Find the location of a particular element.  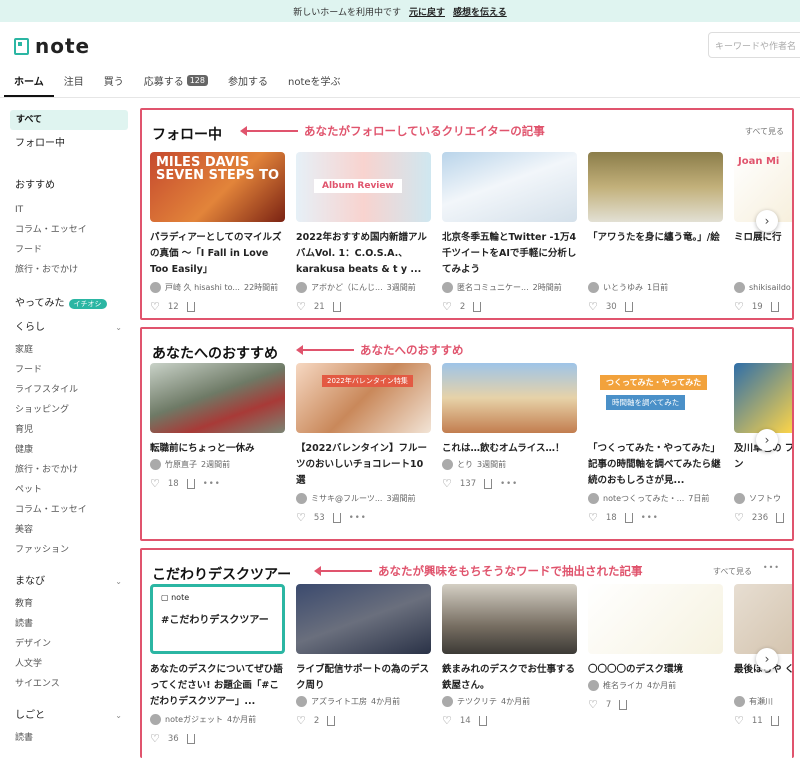

search-input: キーワードや作者名 is located at coordinates (754, 45).